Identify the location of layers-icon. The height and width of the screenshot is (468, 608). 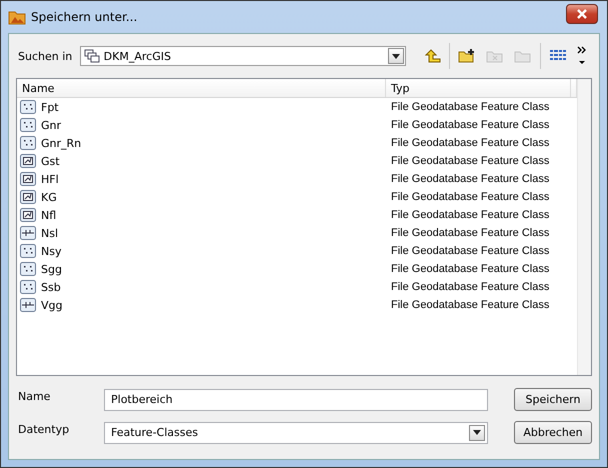
(92, 56).